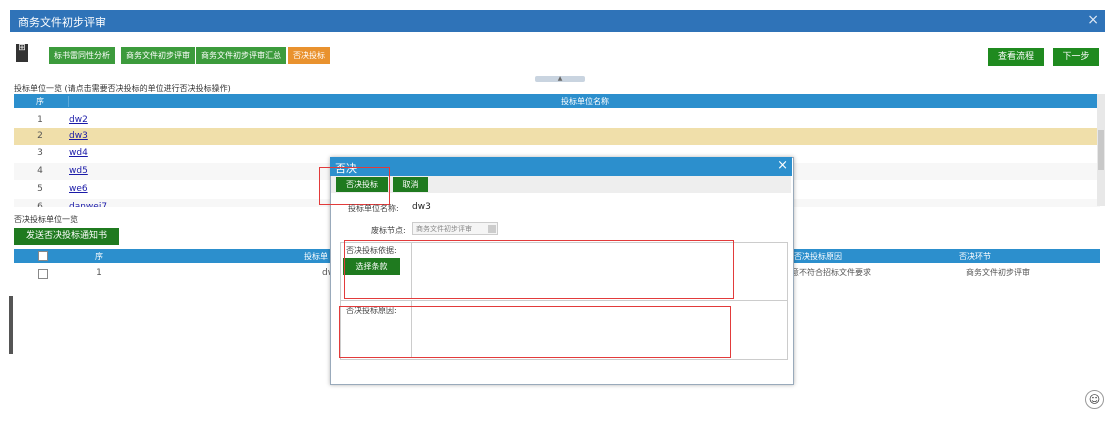 The height and width of the screenshot is (441, 1105). I want to click on bidder-table-row: 1 dw2, so click(557, 120).